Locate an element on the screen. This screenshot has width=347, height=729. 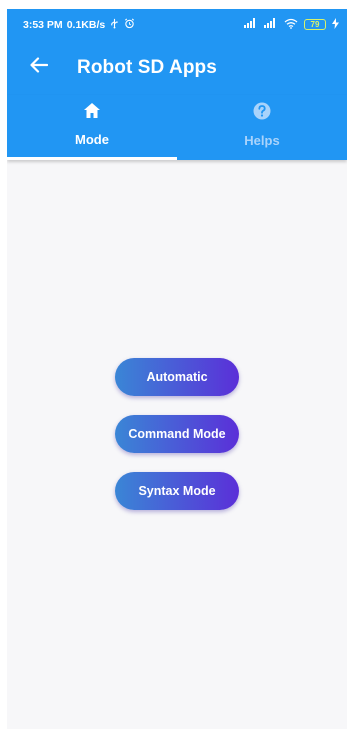
status-right: 79 is located at coordinates (291, 24).